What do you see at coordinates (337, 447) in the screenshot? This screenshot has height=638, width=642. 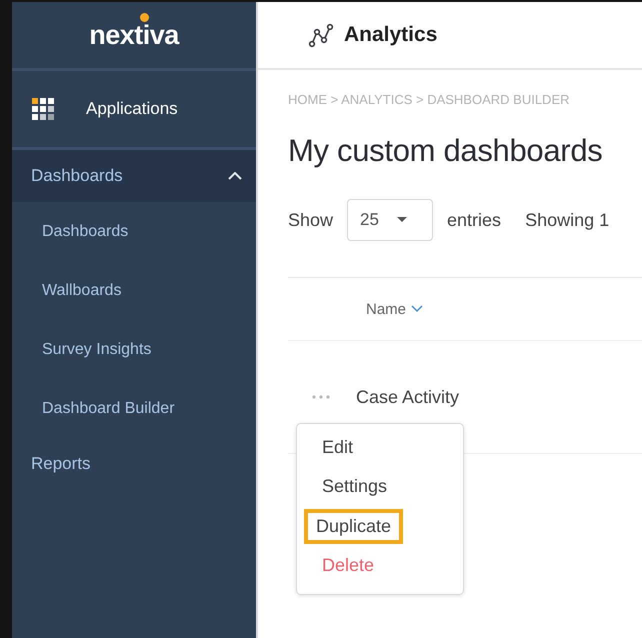 I see `menu-item: Edit` at bounding box center [337, 447].